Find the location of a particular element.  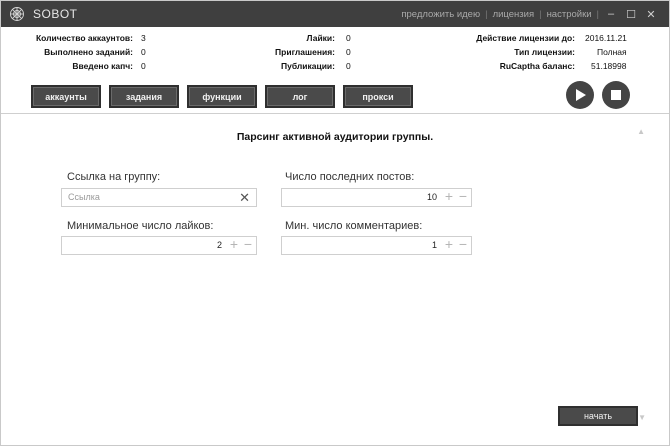

stat-tasks-value: 0 is located at coordinates (143, 52).